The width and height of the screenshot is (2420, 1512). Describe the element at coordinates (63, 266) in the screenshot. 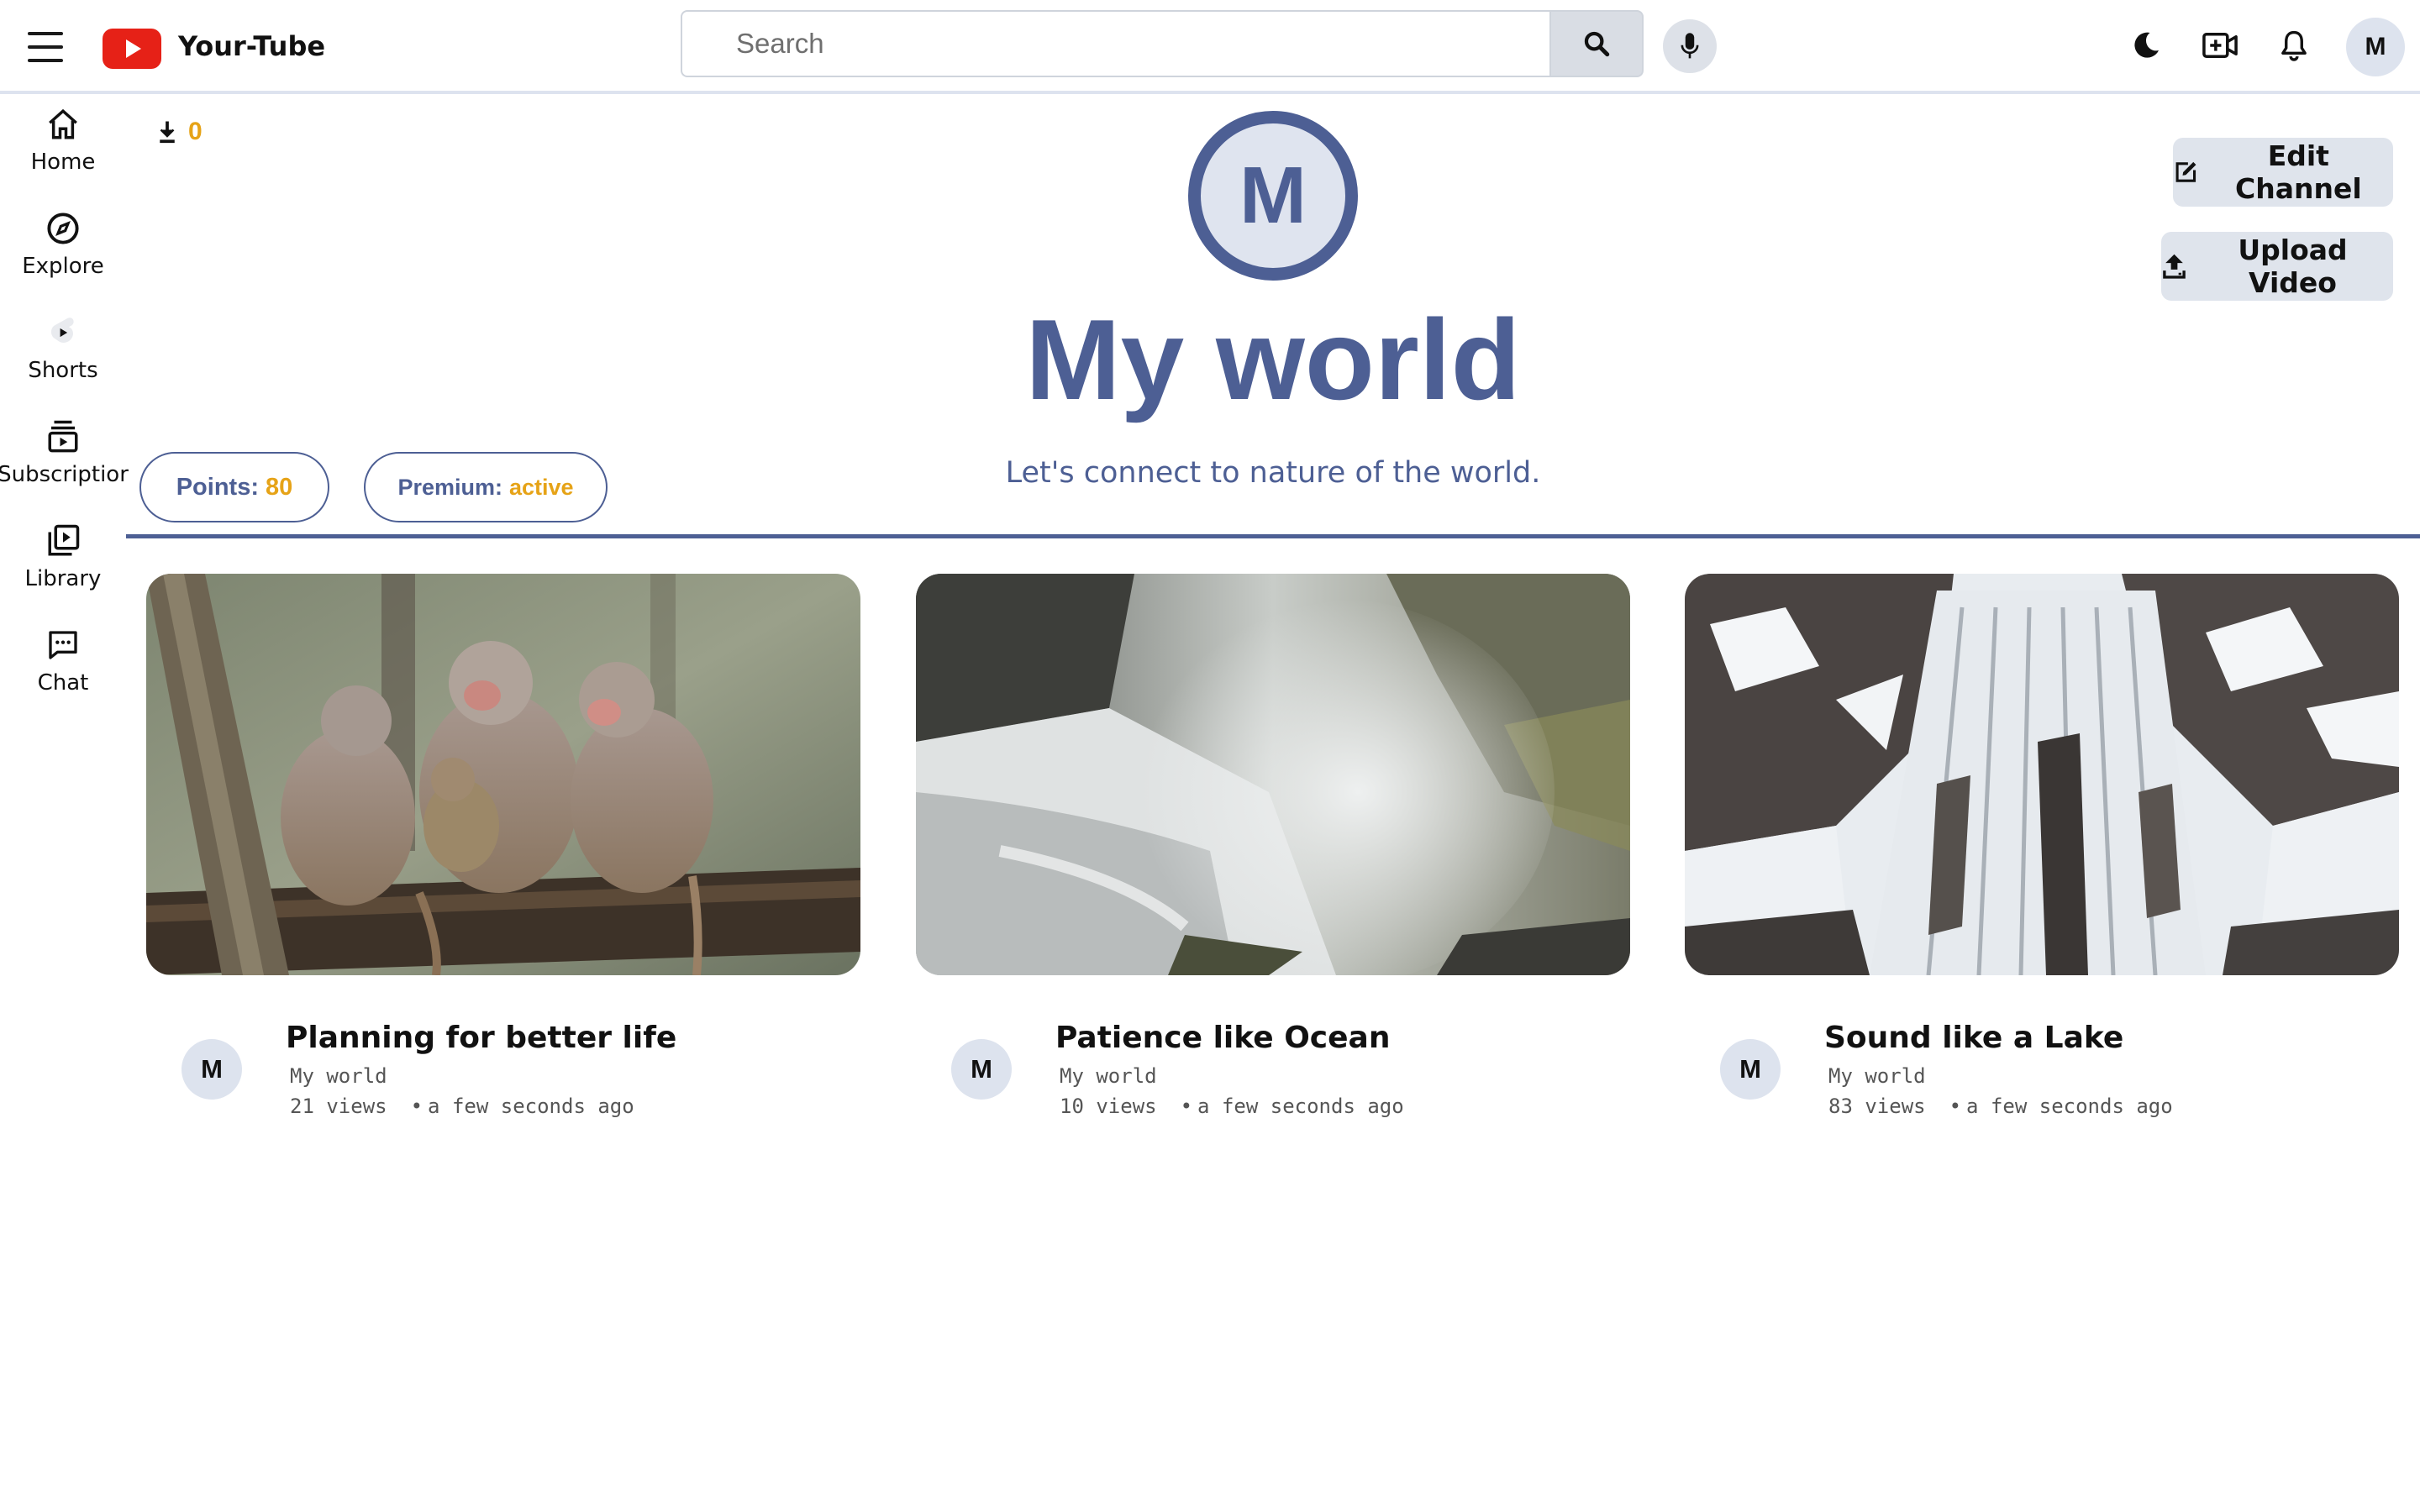

I see `sidebar-item-label: Explore` at that location.